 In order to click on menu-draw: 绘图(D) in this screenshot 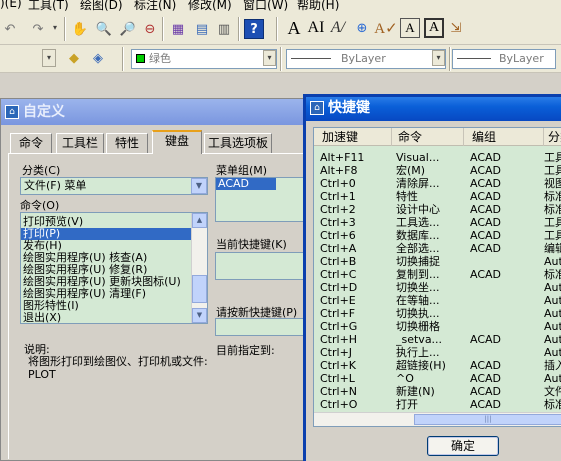, I will do `click(101, 6)`.